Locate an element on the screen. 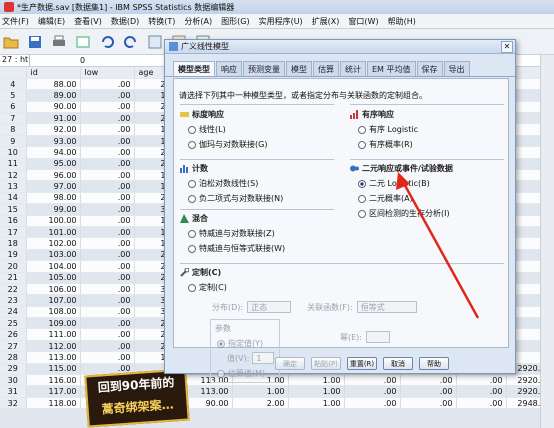  table-cell: 93.00 is located at coordinates (53, 141).